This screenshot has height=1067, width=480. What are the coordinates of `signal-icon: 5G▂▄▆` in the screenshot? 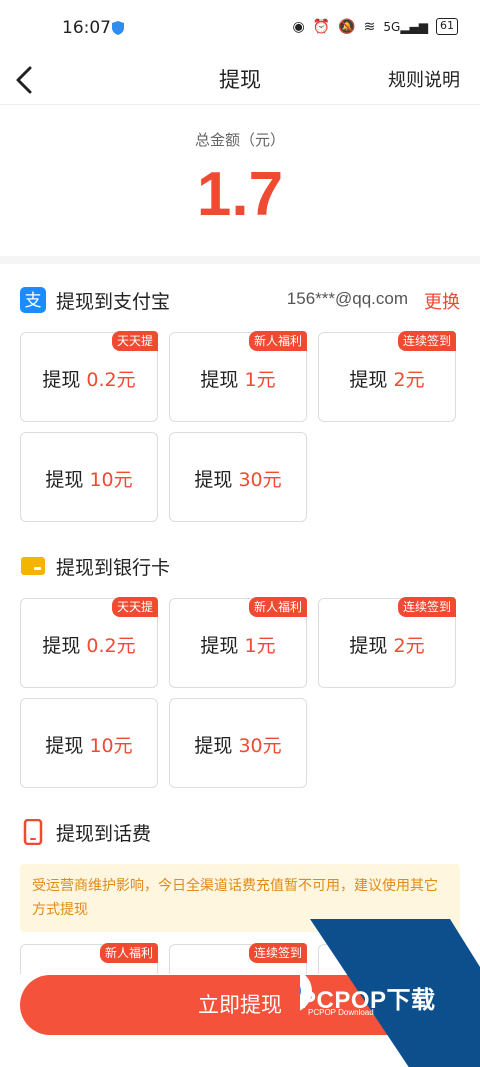 It's located at (405, 26).